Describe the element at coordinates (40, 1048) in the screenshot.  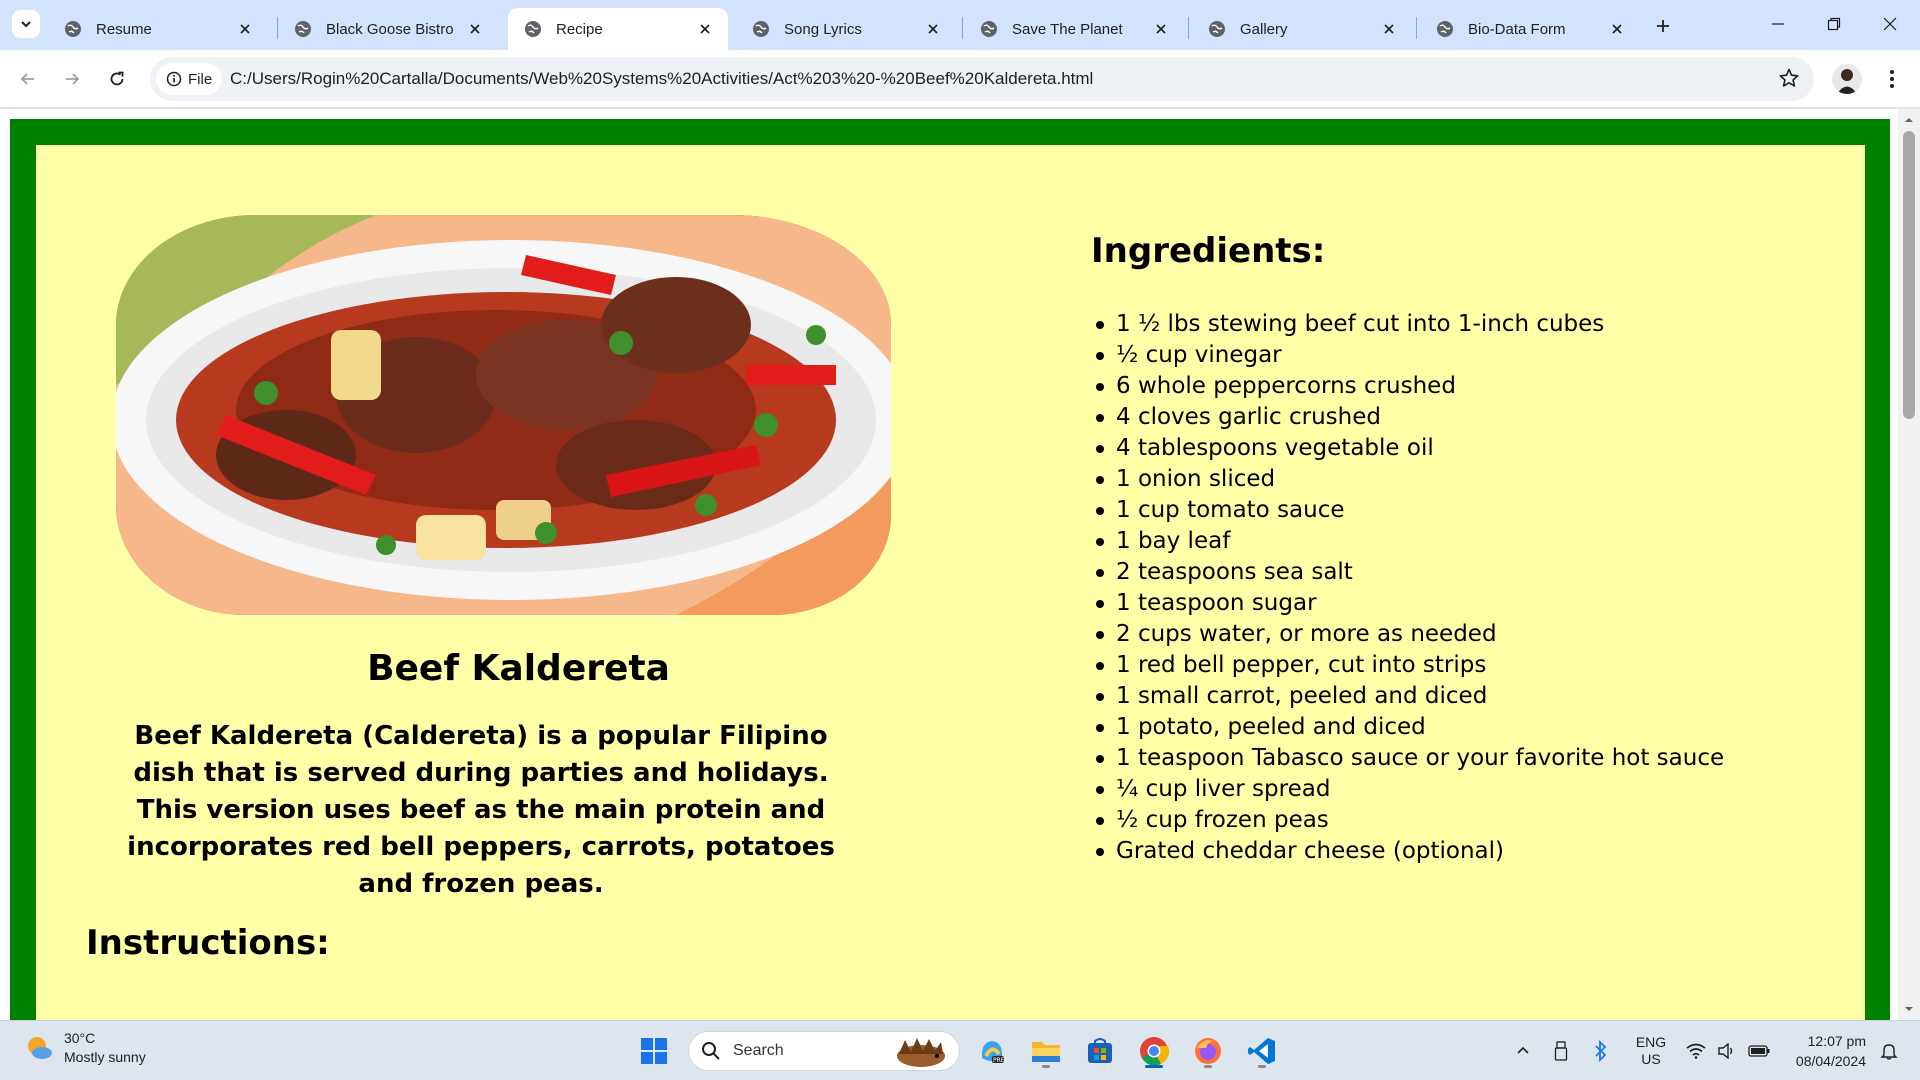
I see `sun-cloud-icon` at that location.